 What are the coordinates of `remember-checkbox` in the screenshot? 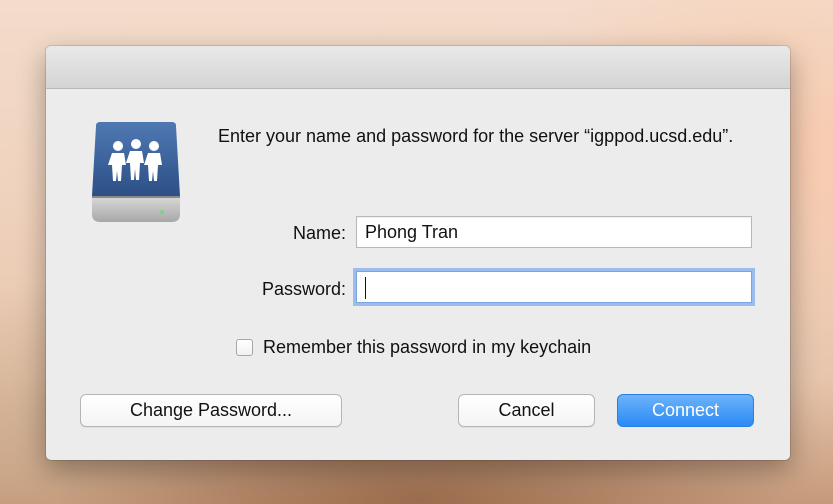 It's located at (244, 347).